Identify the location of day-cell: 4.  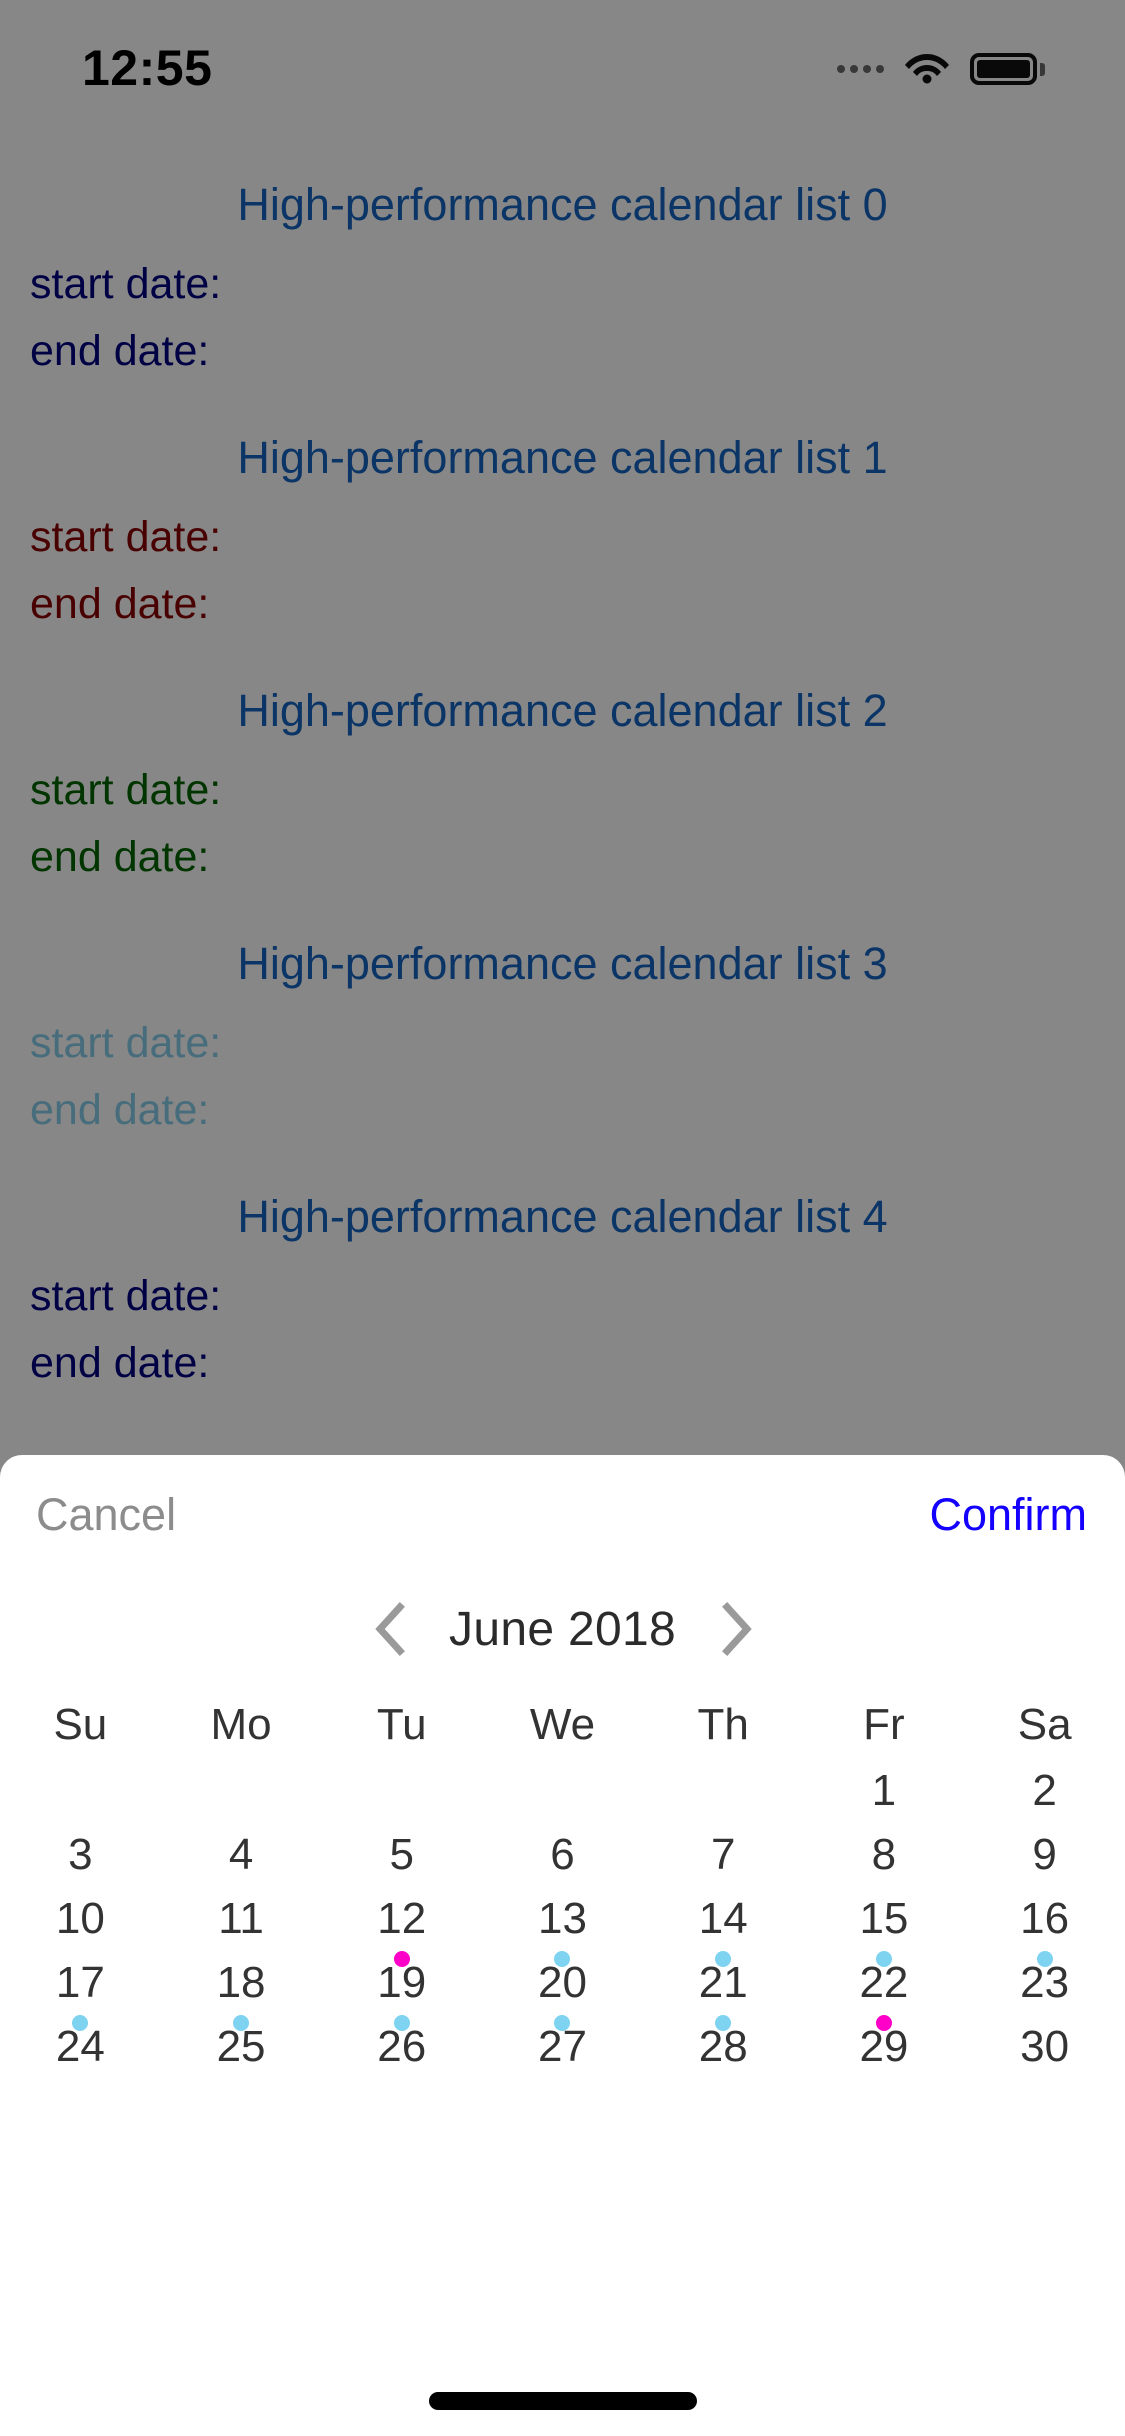
(241, 1863).